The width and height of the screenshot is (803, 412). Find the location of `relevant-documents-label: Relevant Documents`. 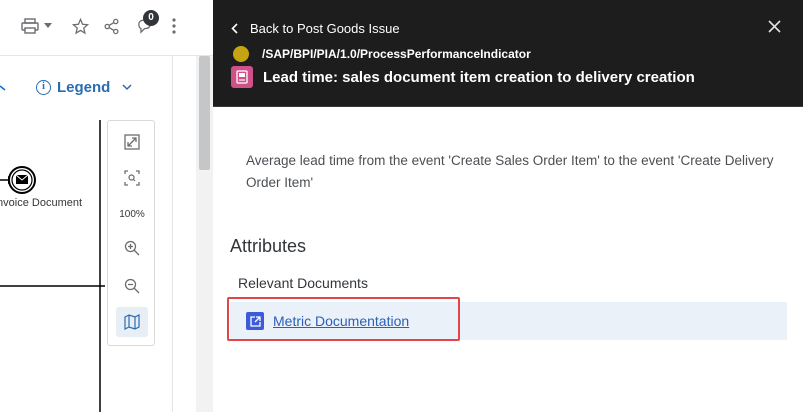

relevant-documents-label: Relevant Documents is located at coordinates (303, 283).